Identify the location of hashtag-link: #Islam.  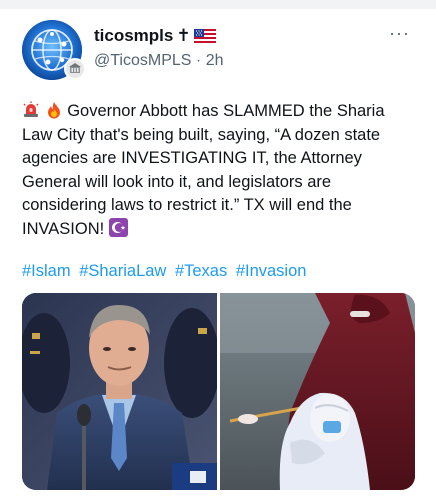
(46, 271).